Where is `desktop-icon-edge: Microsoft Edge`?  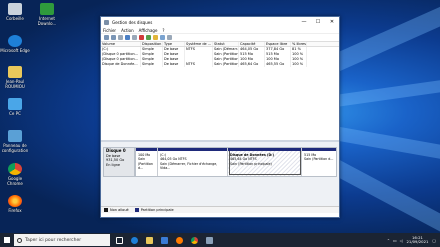 desktop-icon-edge: Microsoft Edge is located at coordinates (15, 44).